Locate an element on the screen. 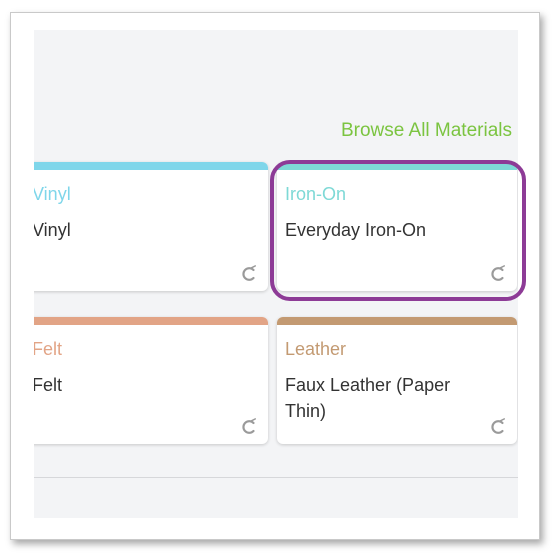  material-card-felt: Felt Felt is located at coordinates (151, 380).